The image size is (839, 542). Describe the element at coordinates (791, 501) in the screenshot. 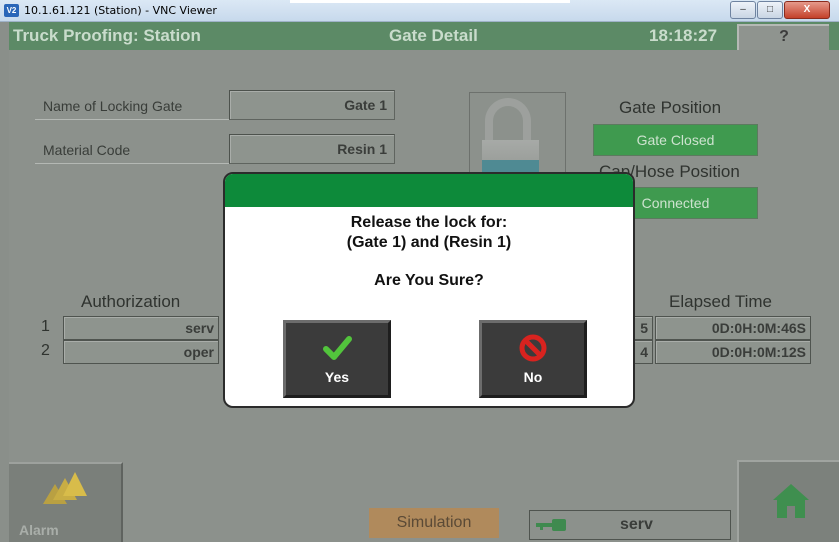

I see `home-icon` at that location.